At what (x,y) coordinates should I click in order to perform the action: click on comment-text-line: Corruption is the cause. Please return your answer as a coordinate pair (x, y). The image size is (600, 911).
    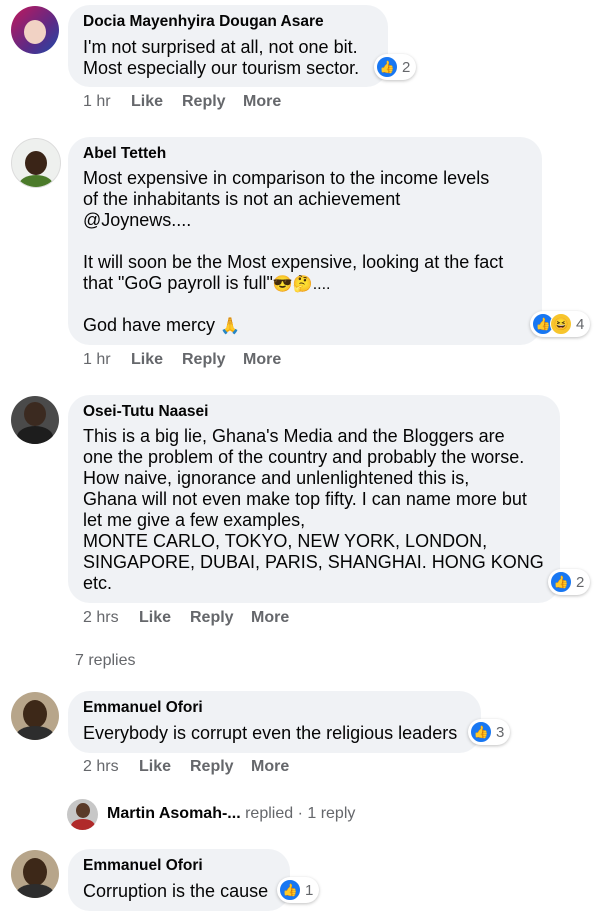
    Looking at the image, I should click on (176, 891).